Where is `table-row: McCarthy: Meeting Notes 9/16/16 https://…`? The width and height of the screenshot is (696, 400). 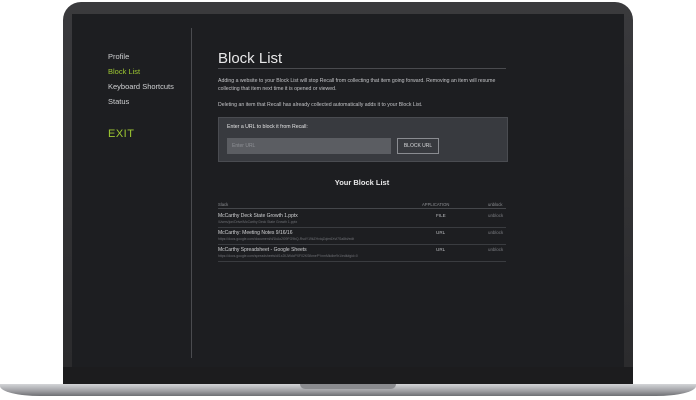
table-row: McCarthy: Meeting Notes 9/16/16 https://… is located at coordinates (362, 238).